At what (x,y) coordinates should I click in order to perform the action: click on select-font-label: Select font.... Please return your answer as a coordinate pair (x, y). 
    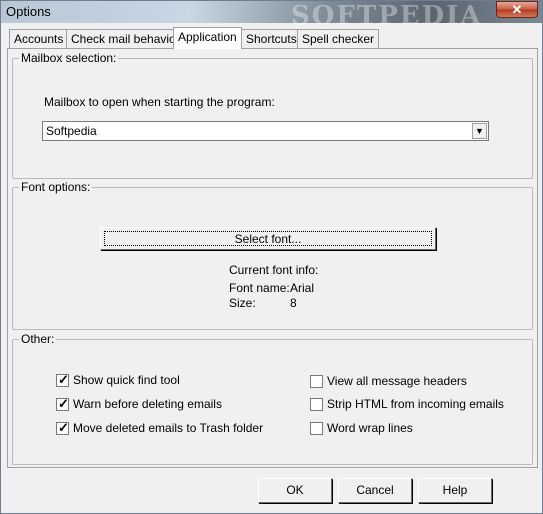
    Looking at the image, I should click on (268, 238).